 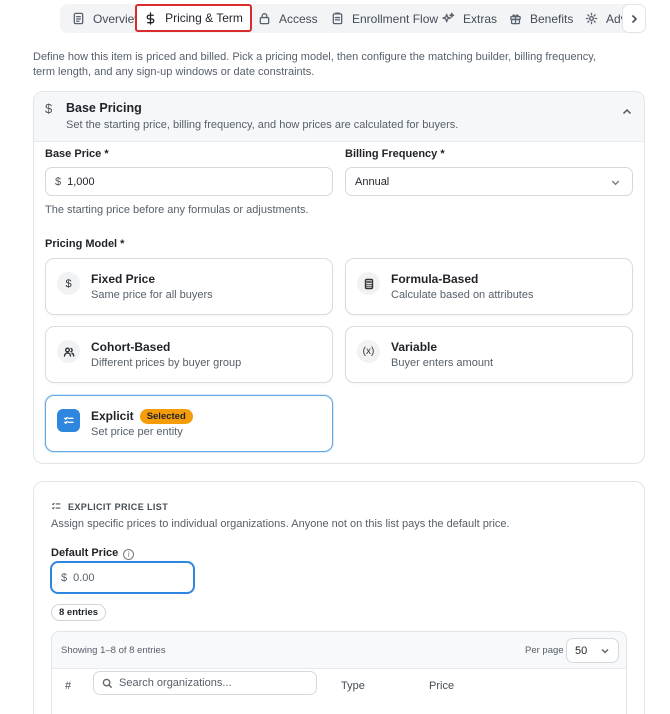 What do you see at coordinates (150, 18) in the screenshot?
I see `dollar-icon` at bounding box center [150, 18].